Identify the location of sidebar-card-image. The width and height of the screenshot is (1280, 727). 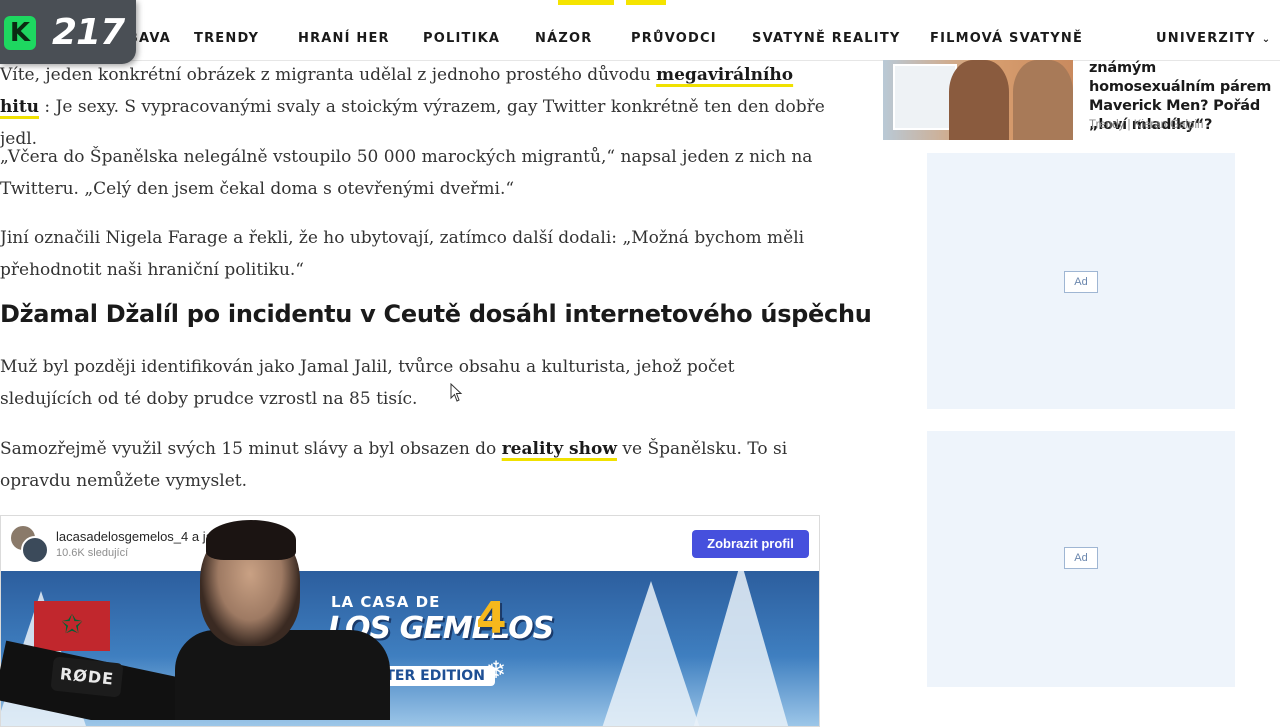
(978, 100).